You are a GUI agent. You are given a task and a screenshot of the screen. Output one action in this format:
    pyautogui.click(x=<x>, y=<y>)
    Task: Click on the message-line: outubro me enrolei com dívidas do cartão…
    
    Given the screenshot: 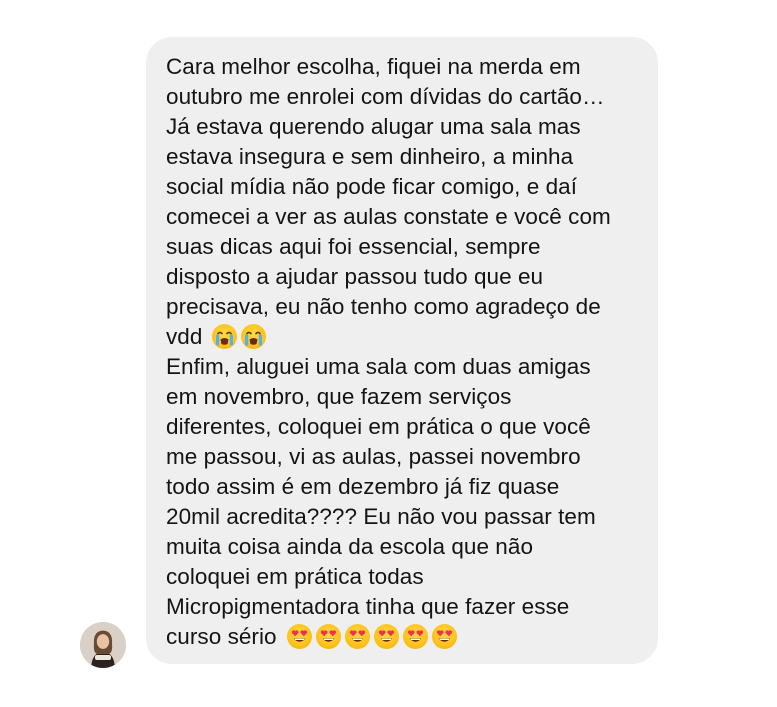 What is the action you would take?
    pyautogui.click(x=385, y=96)
    